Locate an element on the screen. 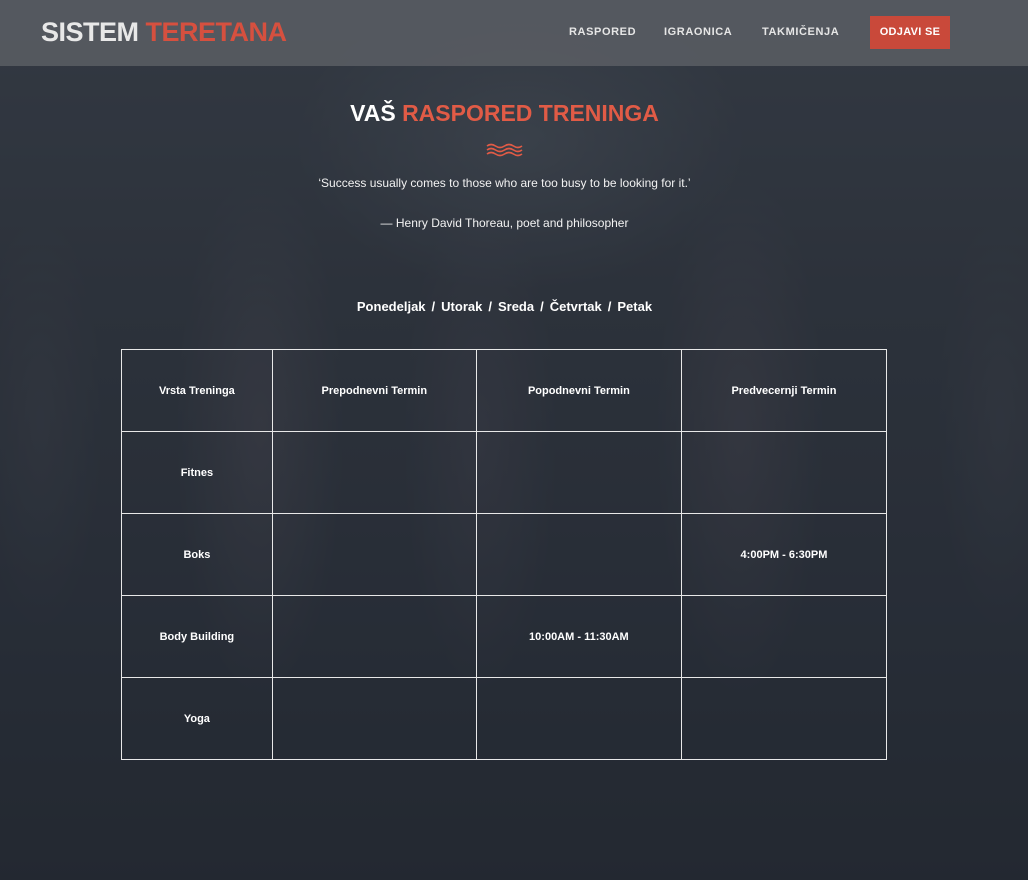 The height and width of the screenshot is (880, 1028). day-sreda: Sreda is located at coordinates (516, 306).